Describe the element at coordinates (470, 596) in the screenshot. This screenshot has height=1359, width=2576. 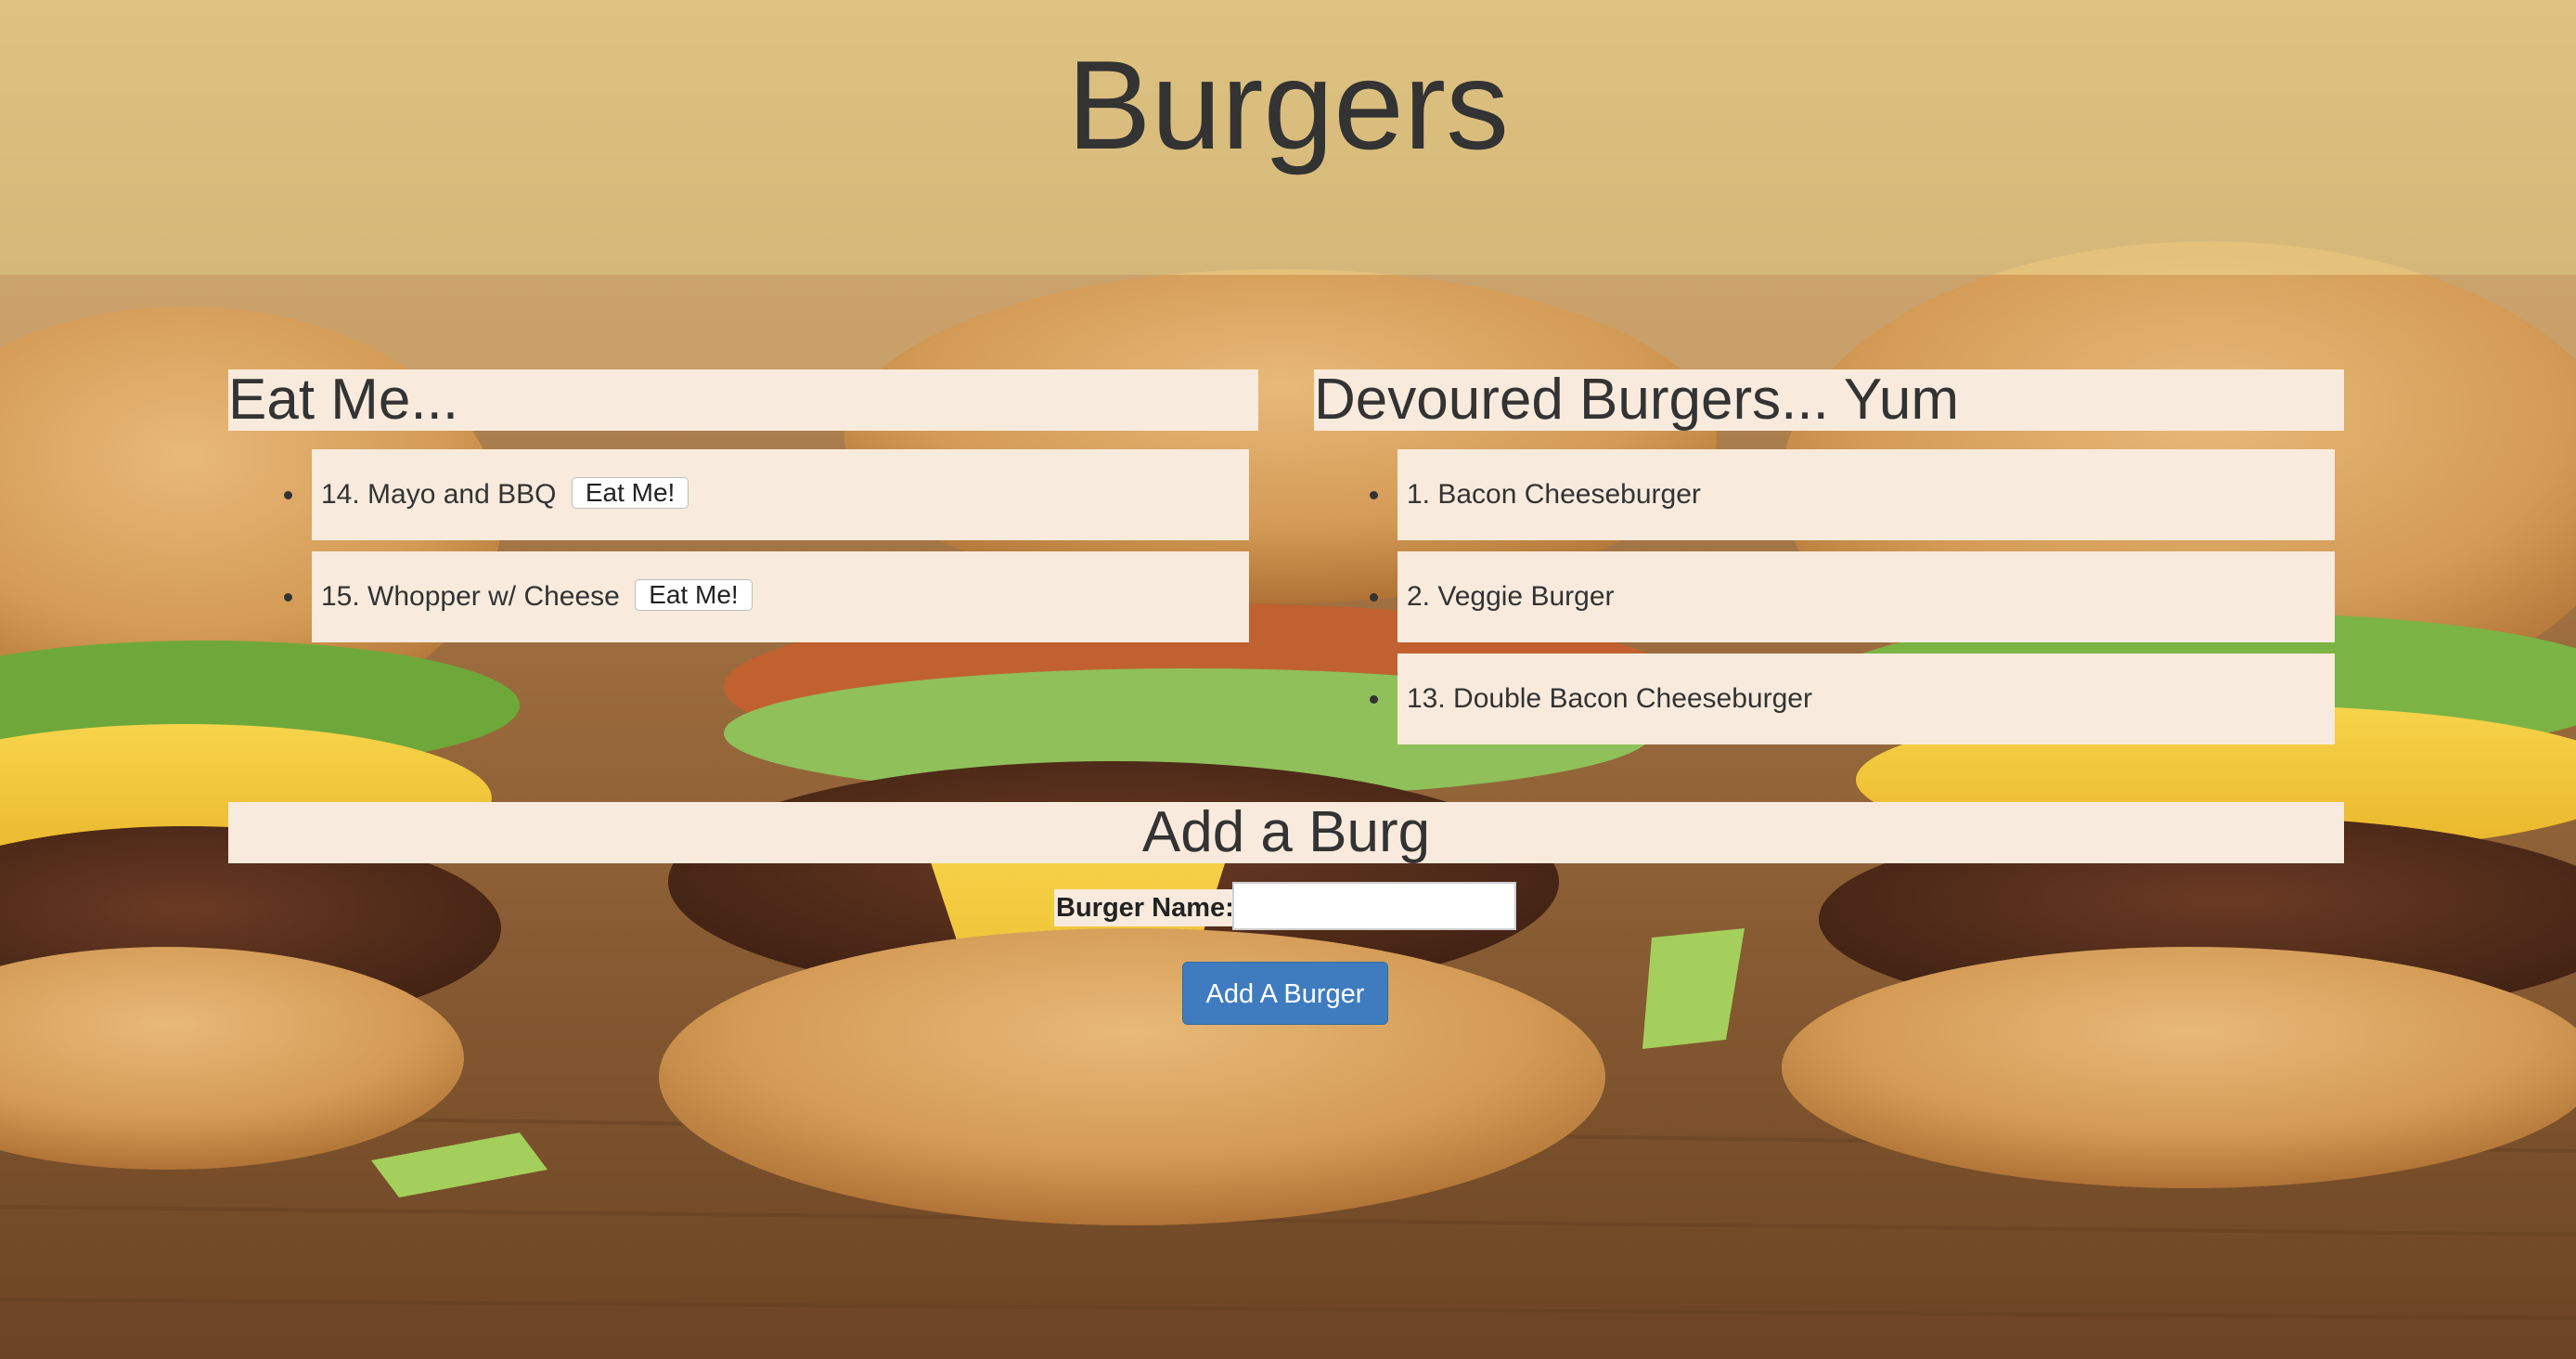
I see `burger-name: 15. Whopper w/ Cheese` at that location.